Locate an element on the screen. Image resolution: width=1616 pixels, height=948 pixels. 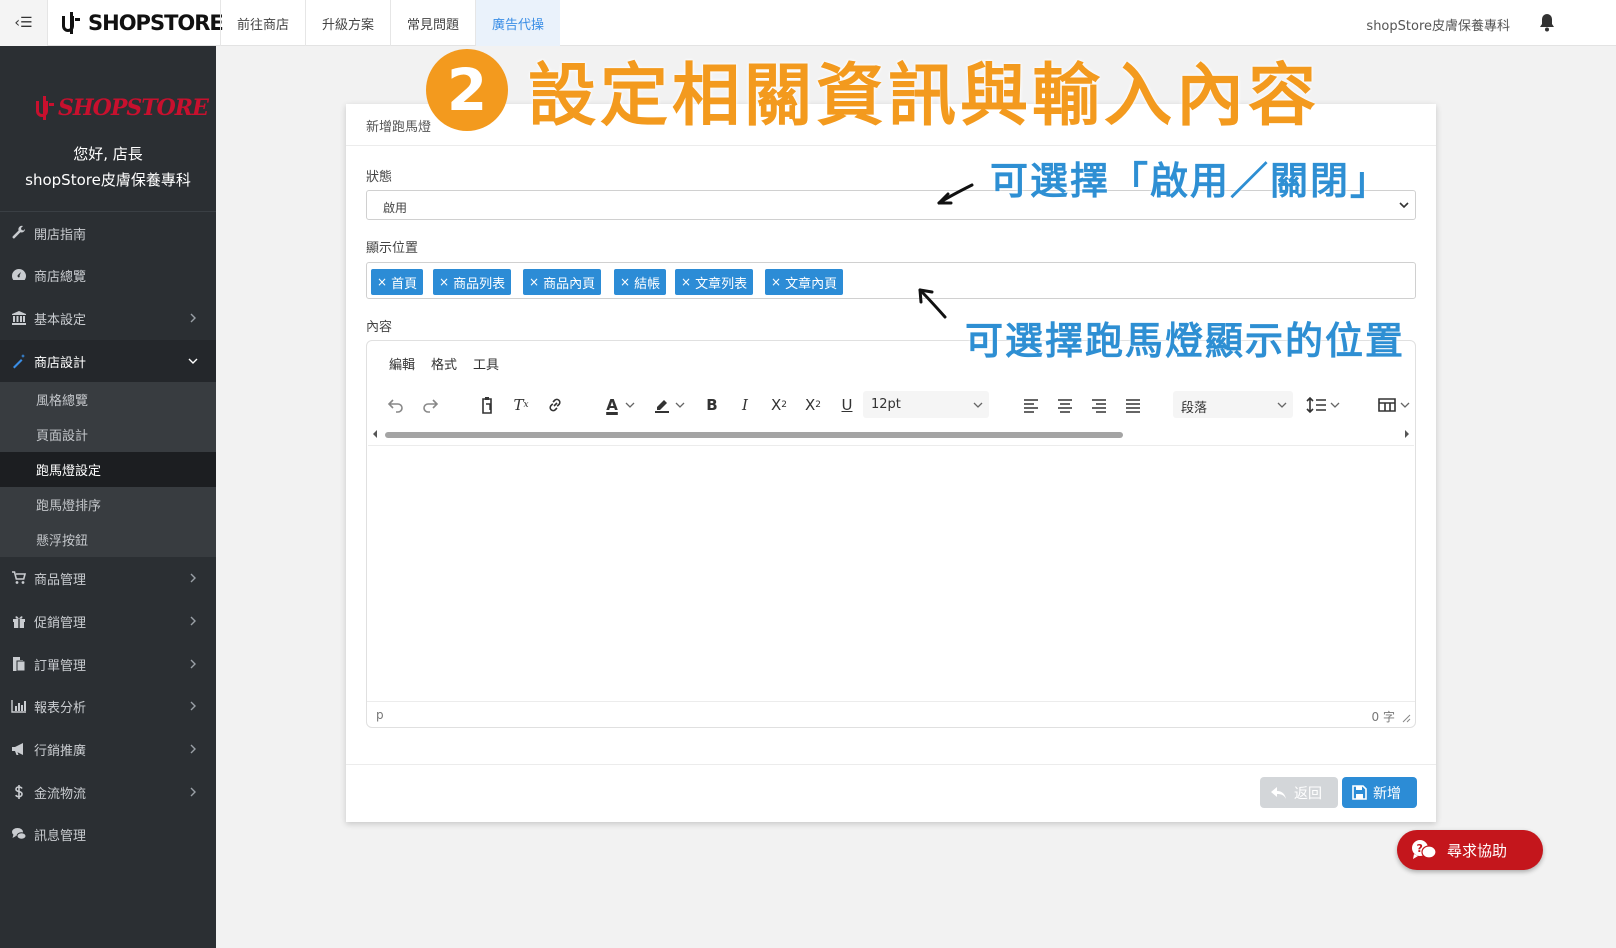
step-title-annotation: 2 設定相關資訊與輸入內容 is located at coordinates (873, 89).